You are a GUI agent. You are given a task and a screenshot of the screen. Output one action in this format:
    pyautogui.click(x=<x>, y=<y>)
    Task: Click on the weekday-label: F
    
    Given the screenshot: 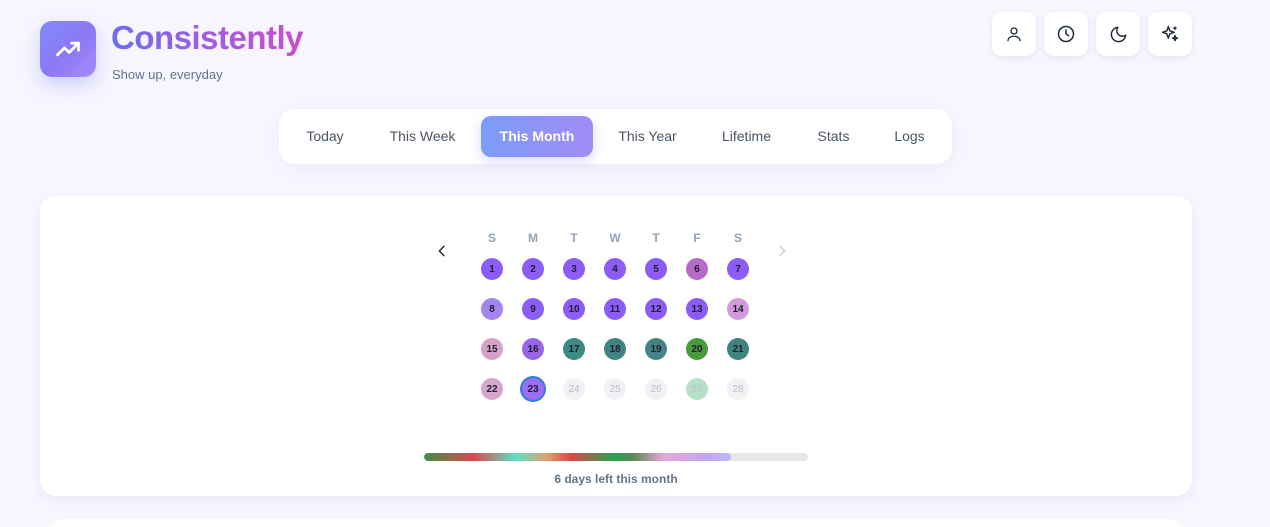 What is the action you would take?
    pyautogui.click(x=697, y=238)
    